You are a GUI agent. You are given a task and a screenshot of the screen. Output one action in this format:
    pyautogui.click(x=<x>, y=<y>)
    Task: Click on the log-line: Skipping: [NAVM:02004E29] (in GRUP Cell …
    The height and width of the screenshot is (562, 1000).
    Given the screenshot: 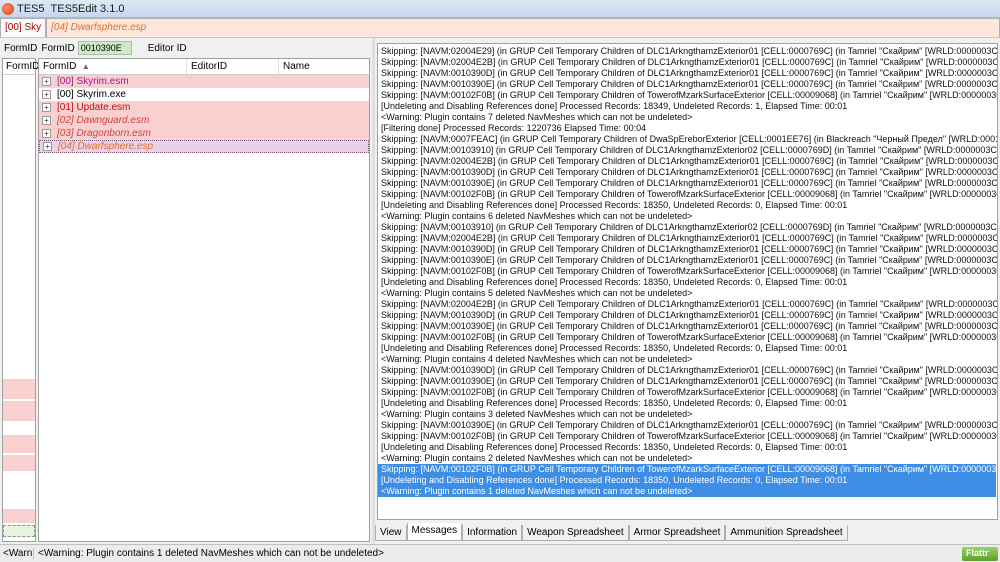 What is the action you would take?
    pyautogui.click(x=689, y=51)
    